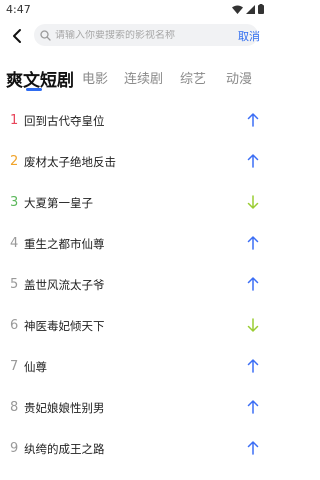 This screenshot has width=320, height=480. What do you see at coordinates (135, 9) in the screenshot?
I see `status-bar: 4:47` at bounding box center [135, 9].